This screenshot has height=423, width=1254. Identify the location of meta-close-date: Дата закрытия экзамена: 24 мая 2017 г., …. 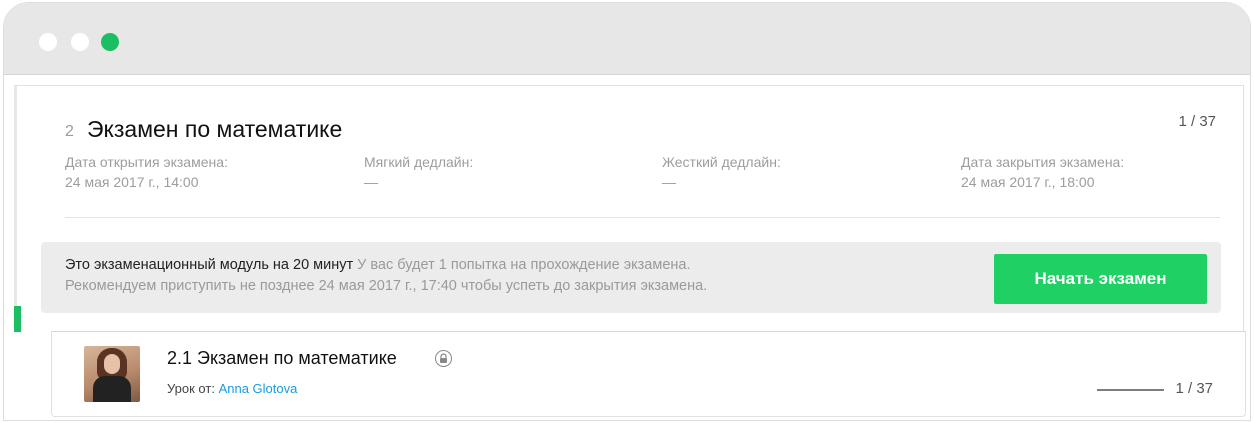
(1042, 172).